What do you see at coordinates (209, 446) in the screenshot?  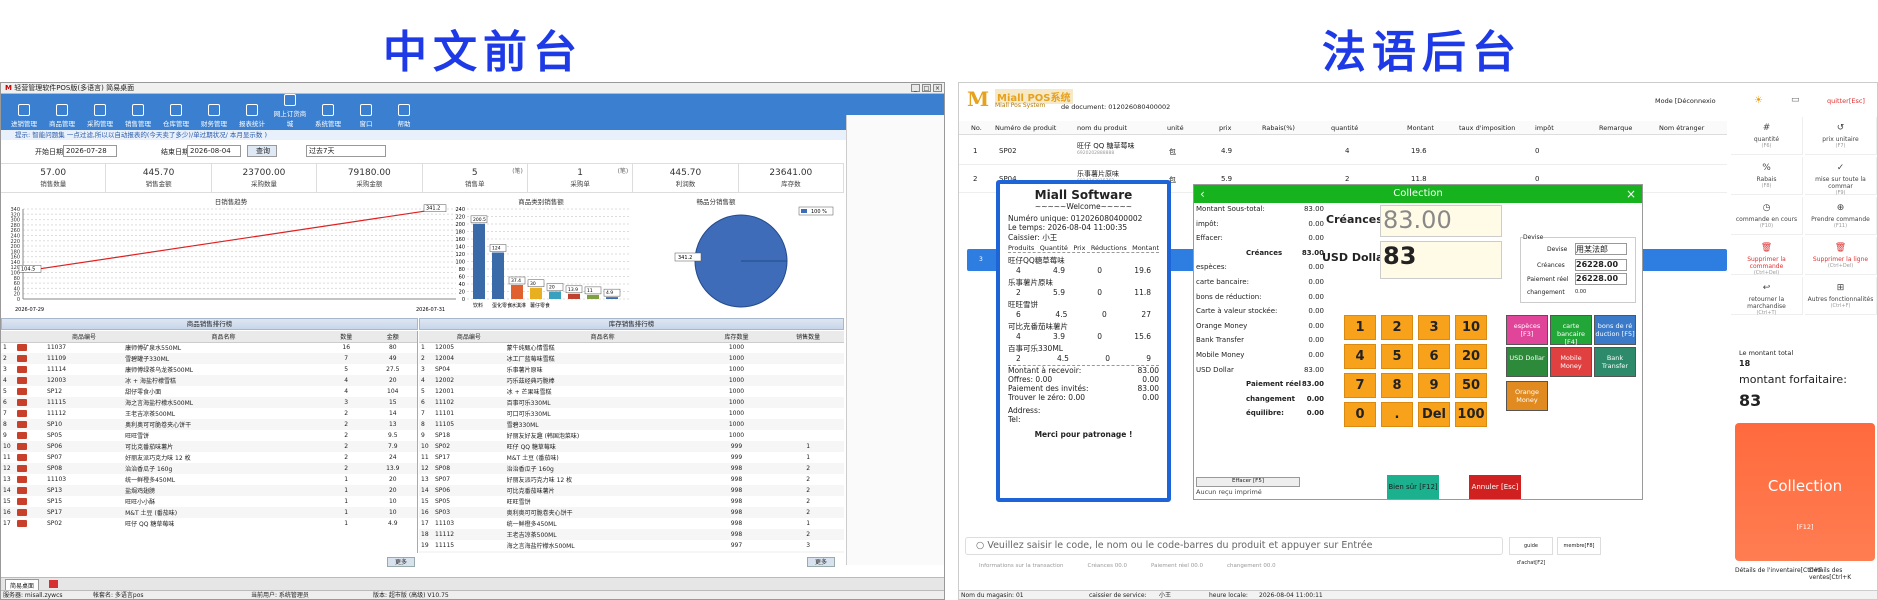 I see `table-row: 10 SP06 可比克番茄味薯片 2 7.9` at bounding box center [209, 446].